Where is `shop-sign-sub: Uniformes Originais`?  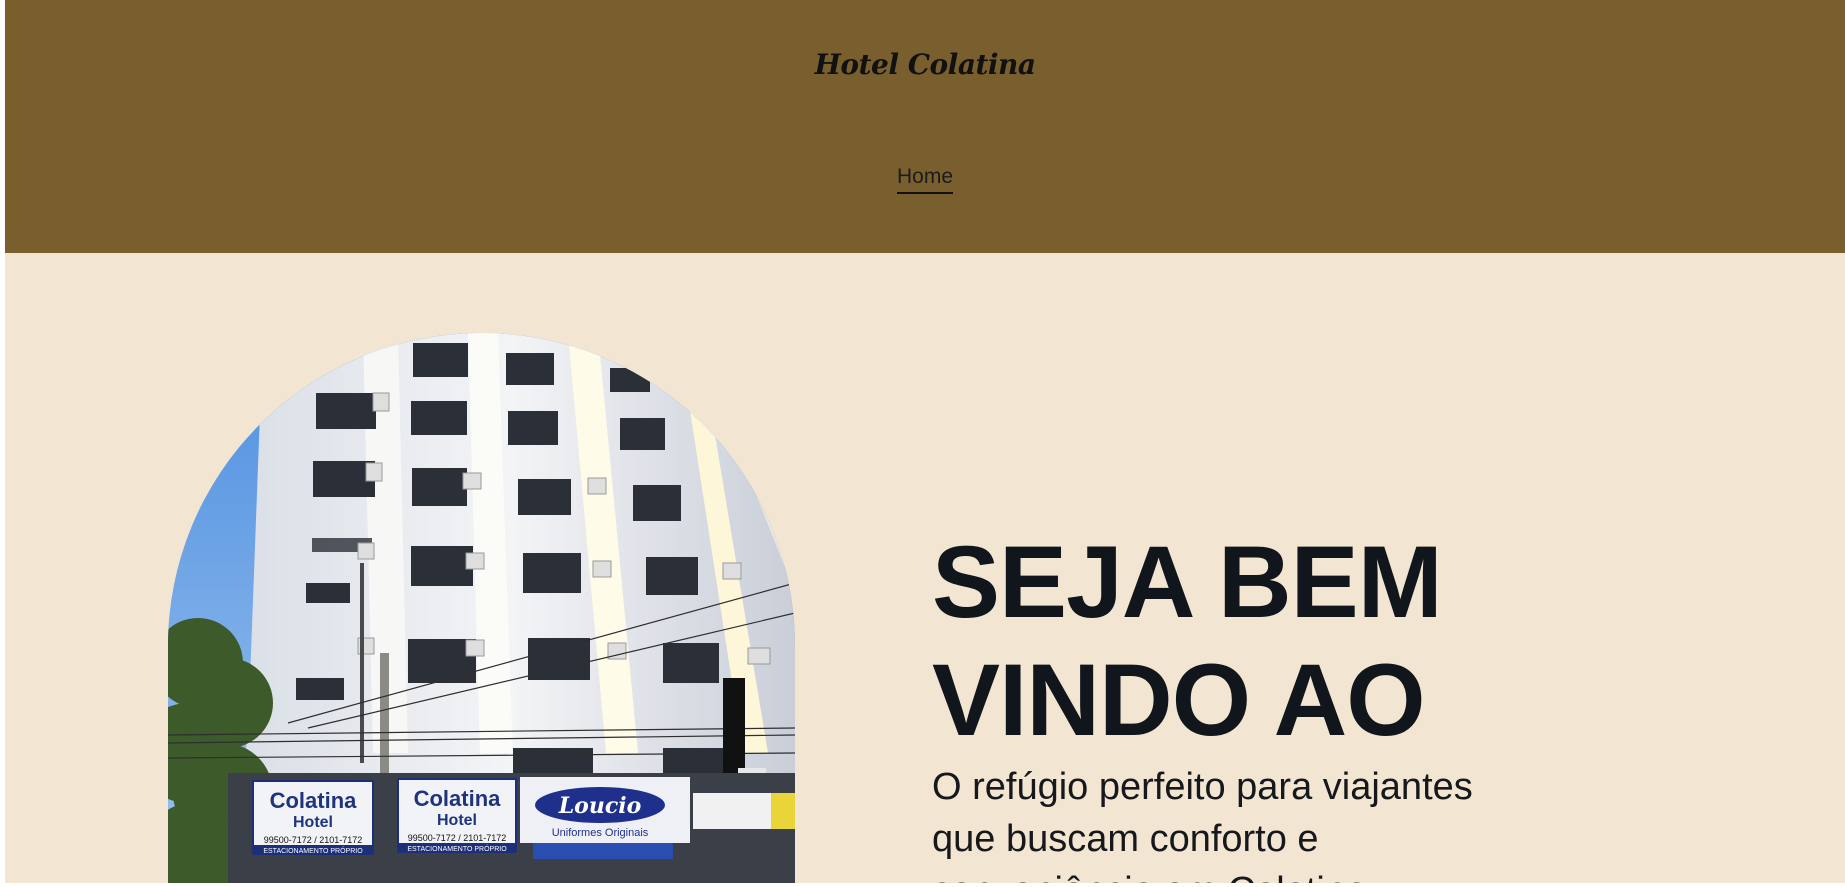 shop-sign-sub: Uniformes Originais is located at coordinates (600, 833).